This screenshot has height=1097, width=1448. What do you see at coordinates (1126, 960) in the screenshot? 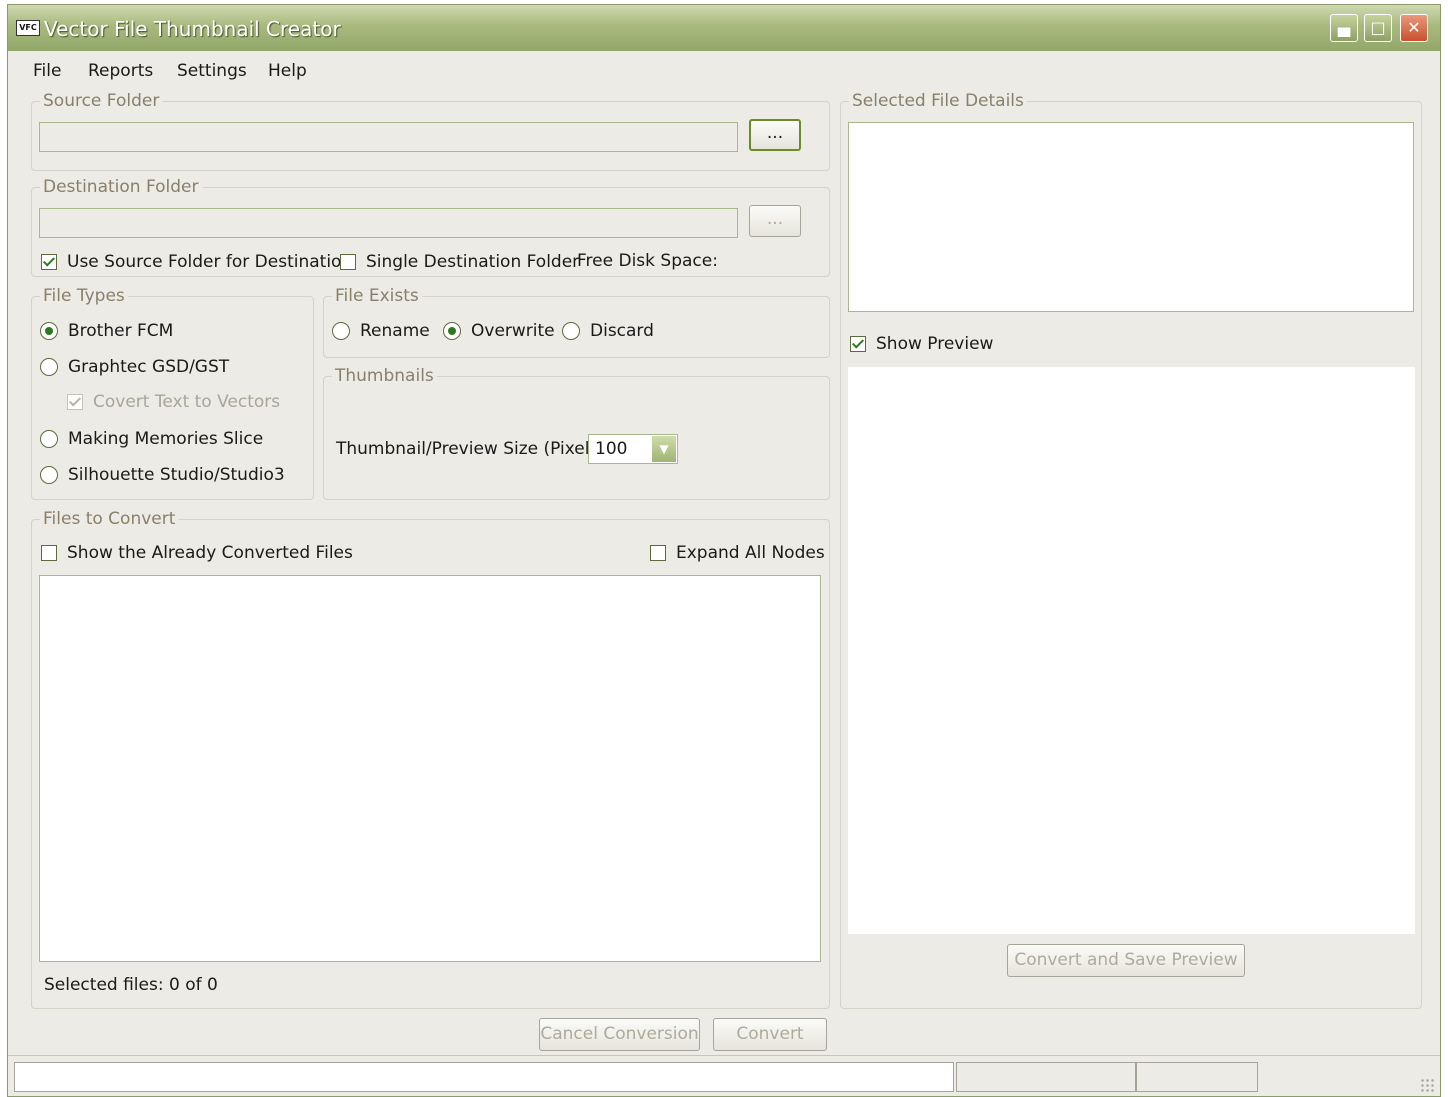
I see `convert-save-preview-button: Convert and Save Preview` at bounding box center [1126, 960].